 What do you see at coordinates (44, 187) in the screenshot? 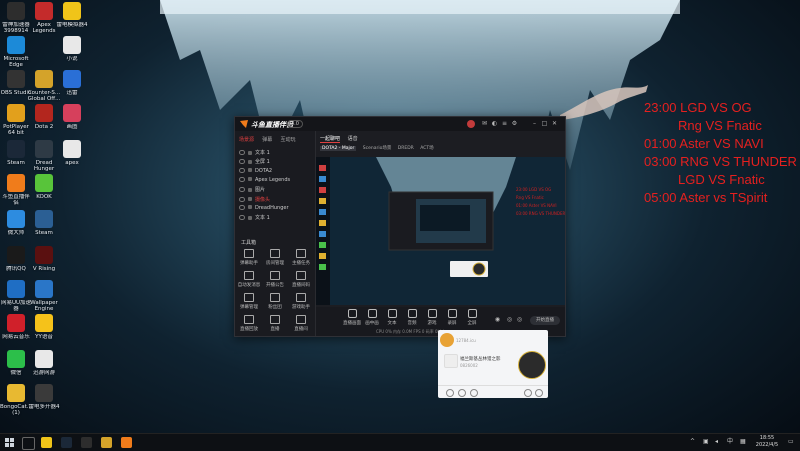
I see `desktop-icon: KOOK` at bounding box center [44, 187].